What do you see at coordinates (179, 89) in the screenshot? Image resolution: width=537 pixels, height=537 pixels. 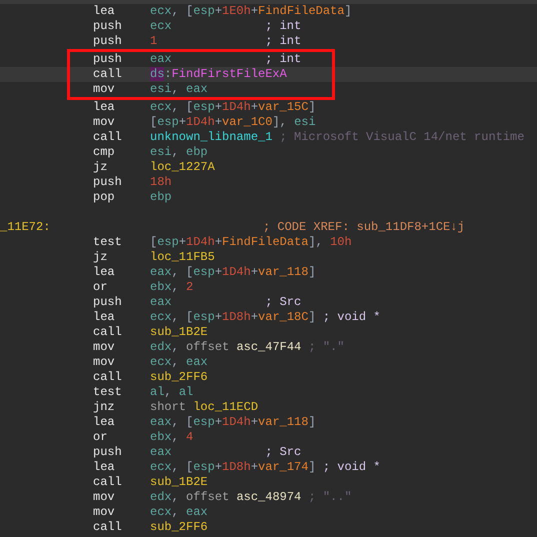 I see `instruction-operand: esi, eax` at bounding box center [179, 89].